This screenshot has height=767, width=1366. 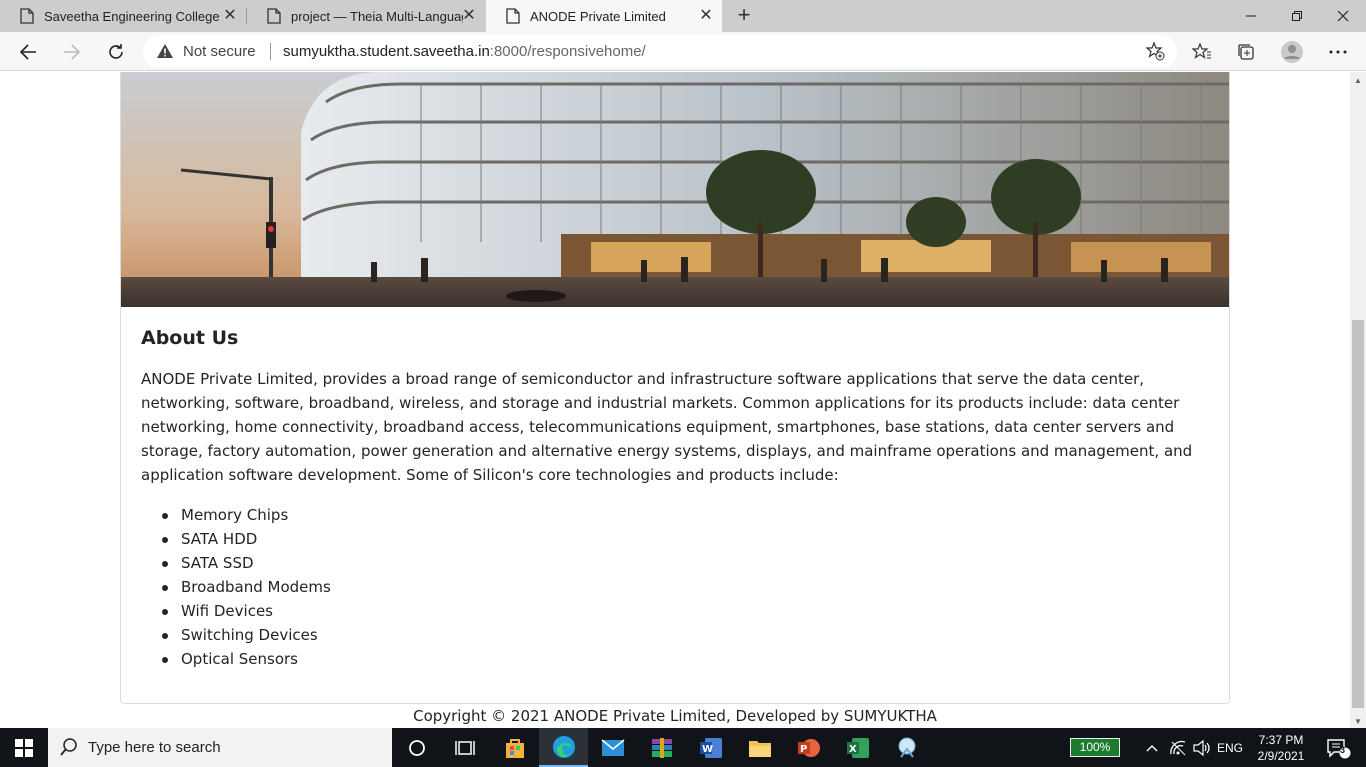 I want to click on language-indicator: ENG, so click(x=1230, y=747).